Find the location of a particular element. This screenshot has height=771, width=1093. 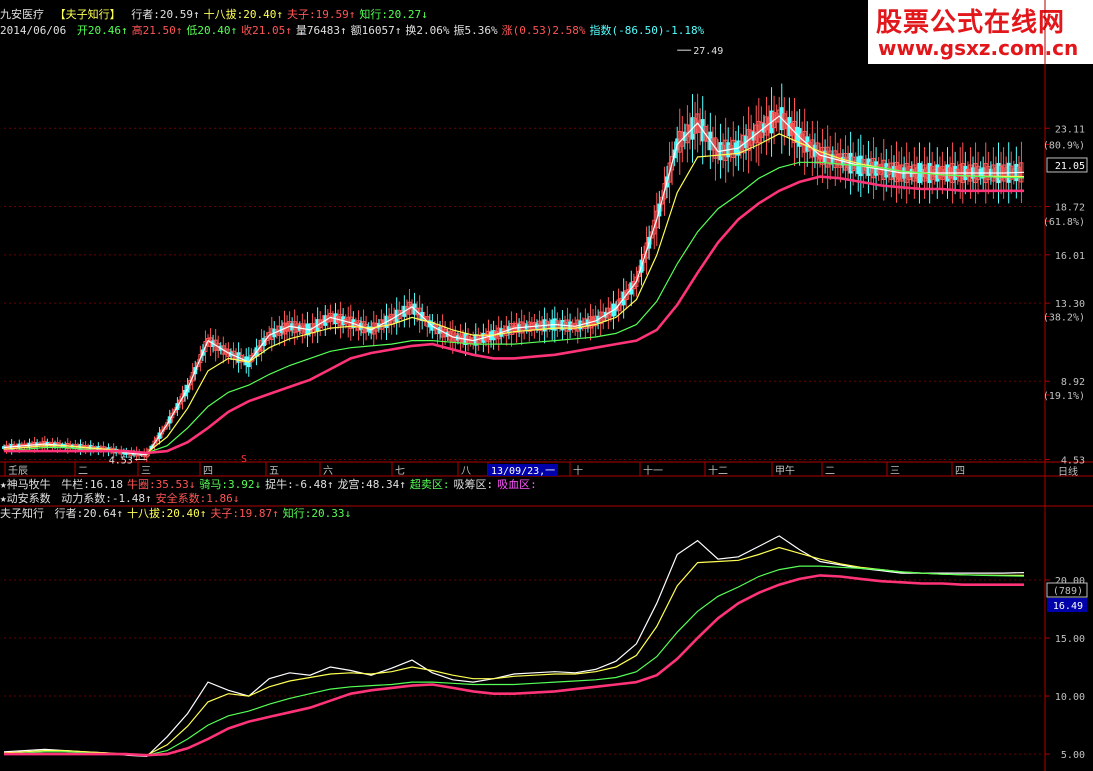

main-axis-label: 4.53 is located at coordinates (1073, 460).